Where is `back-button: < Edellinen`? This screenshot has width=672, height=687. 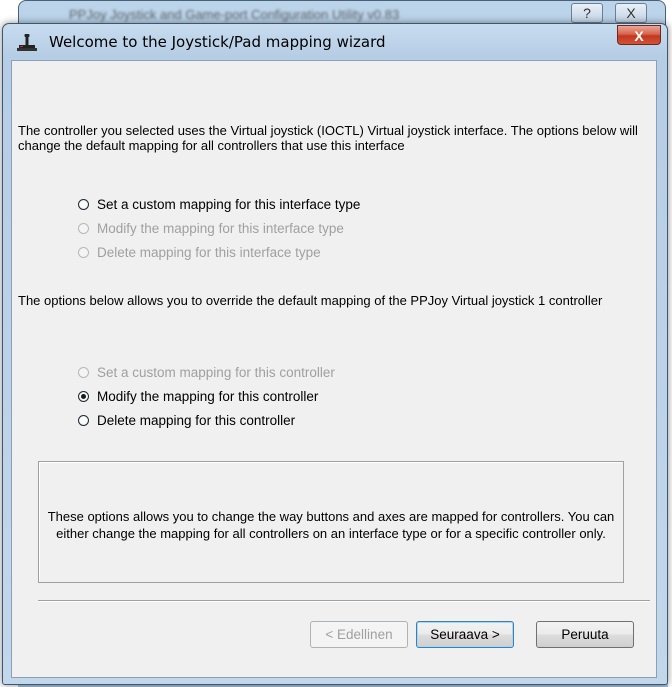 back-button: < Edellinen is located at coordinates (359, 634).